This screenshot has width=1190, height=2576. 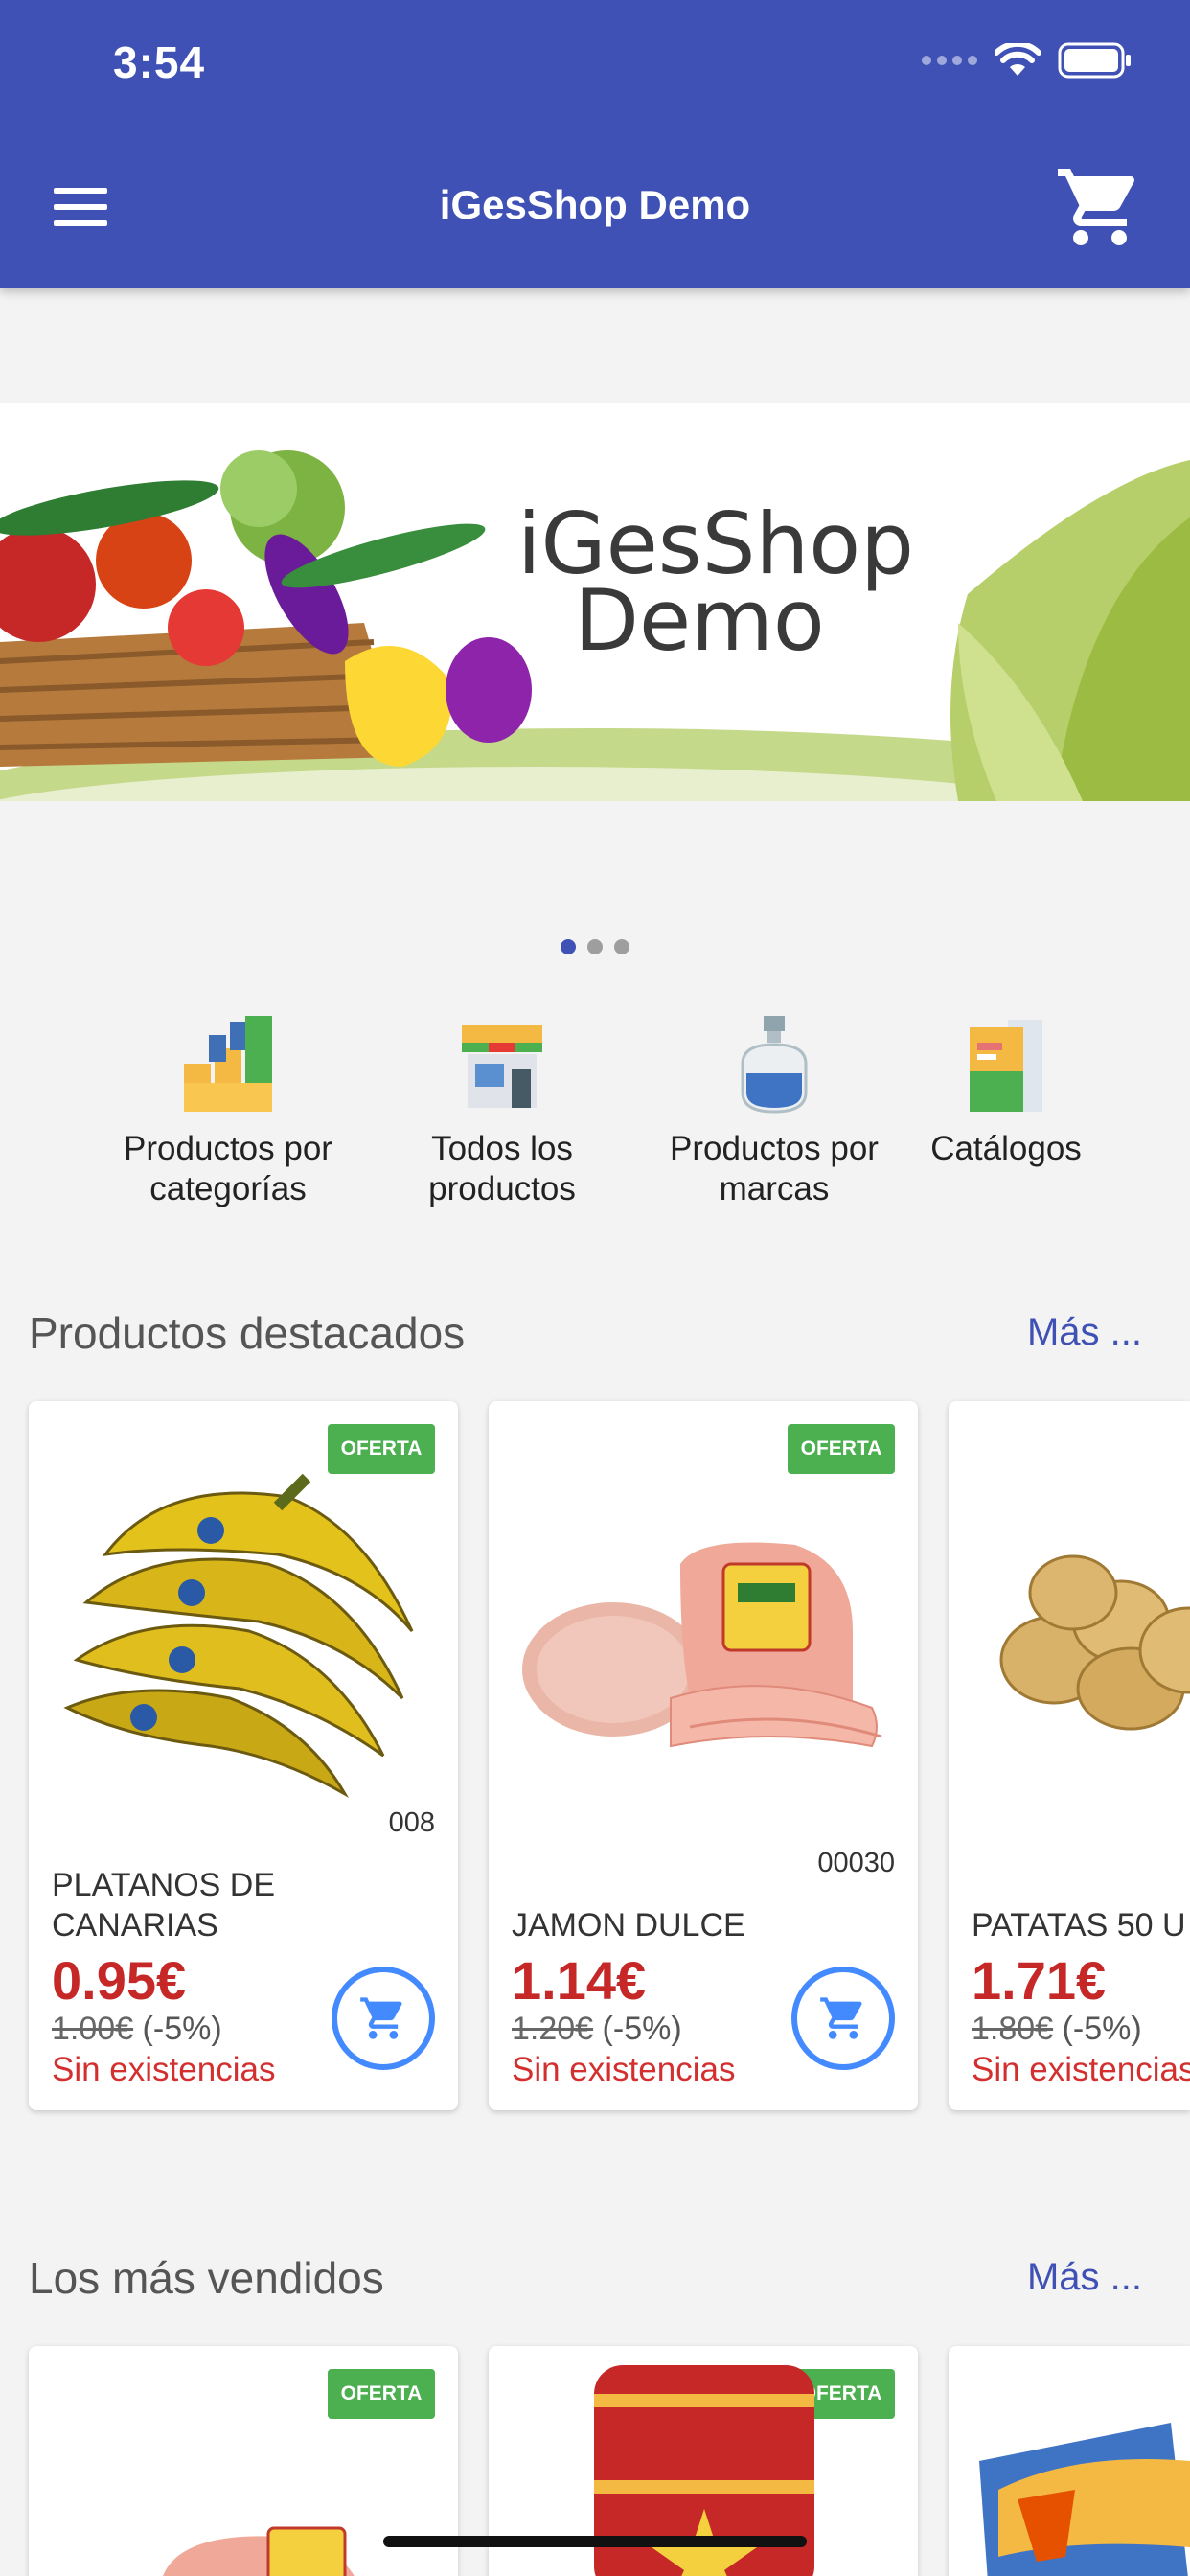 I want to click on catalog-icon, so click(x=1006, y=1066).